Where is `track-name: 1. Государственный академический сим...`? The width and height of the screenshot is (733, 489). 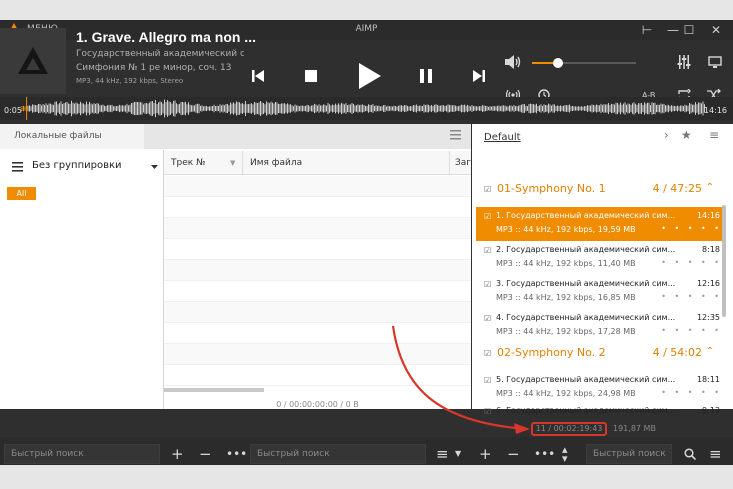
track-name: 1. Государственный академический сим... is located at coordinates (586, 215).